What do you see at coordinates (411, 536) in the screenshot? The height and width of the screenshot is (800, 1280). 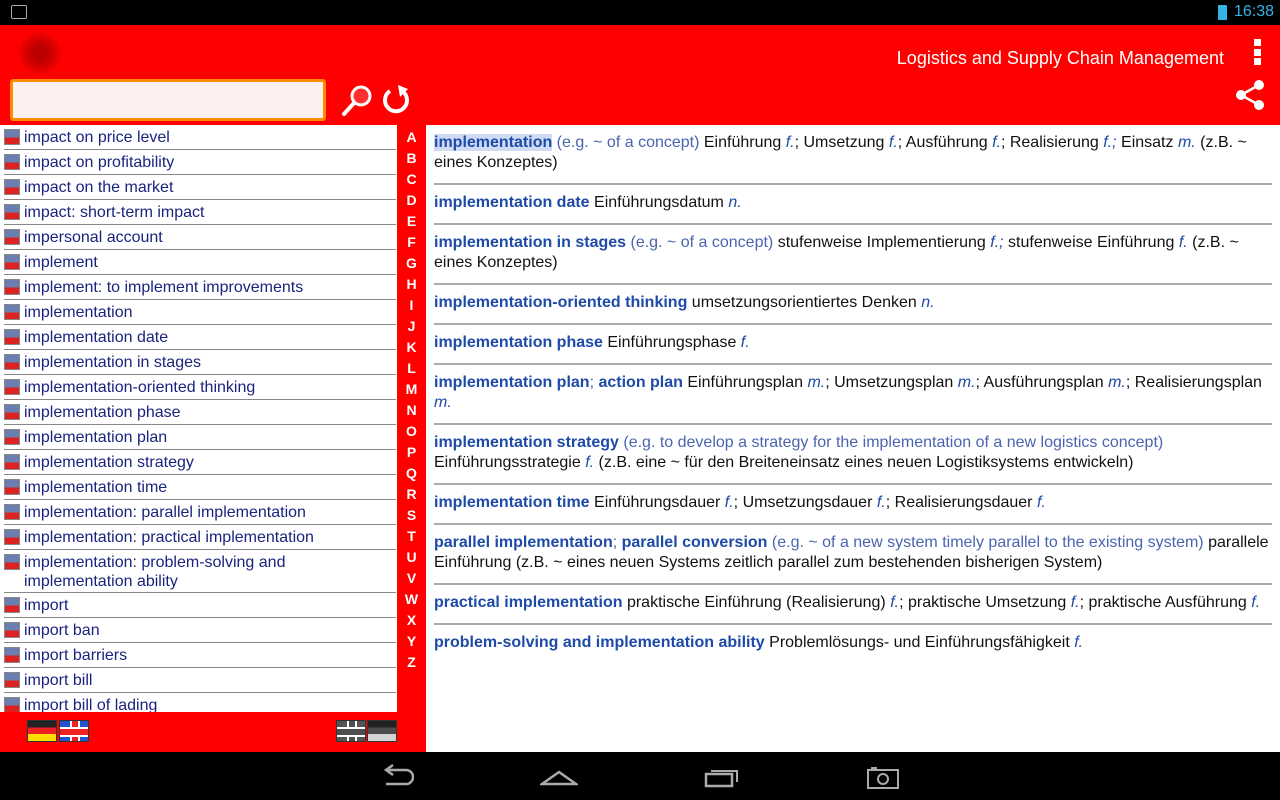 I see `alphabet-letter: T` at bounding box center [411, 536].